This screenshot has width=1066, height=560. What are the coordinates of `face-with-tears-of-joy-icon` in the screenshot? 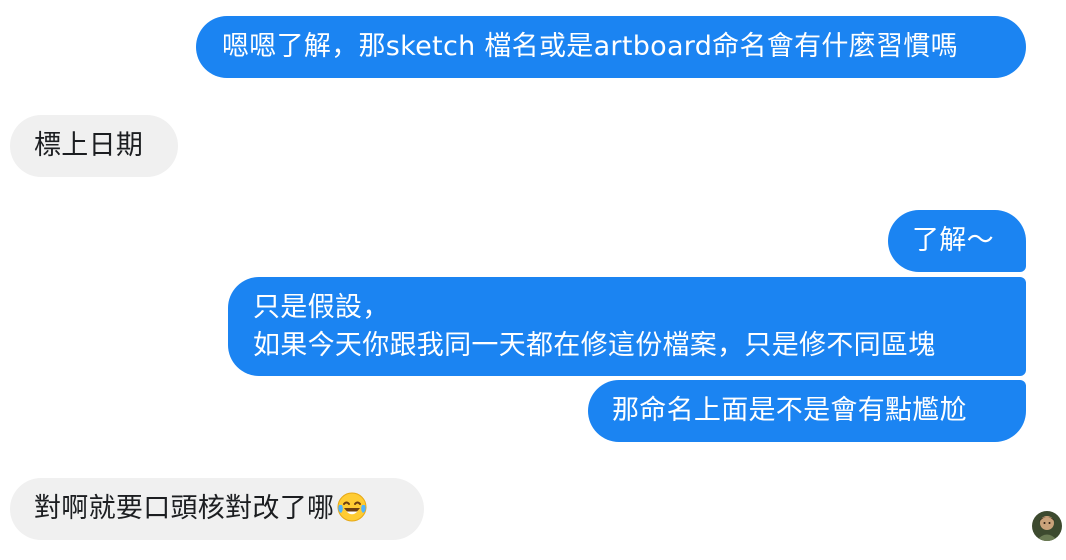 It's located at (352, 507).